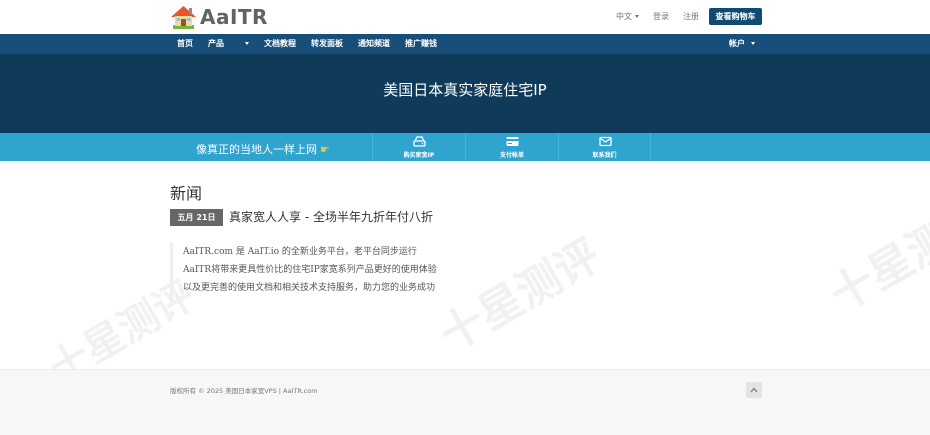  Describe the element at coordinates (310, 270) in the screenshot. I see `excerpt-line: AaITR将带来更具性价比的住宅IP家宽系列产品更好的使用体验` at that location.